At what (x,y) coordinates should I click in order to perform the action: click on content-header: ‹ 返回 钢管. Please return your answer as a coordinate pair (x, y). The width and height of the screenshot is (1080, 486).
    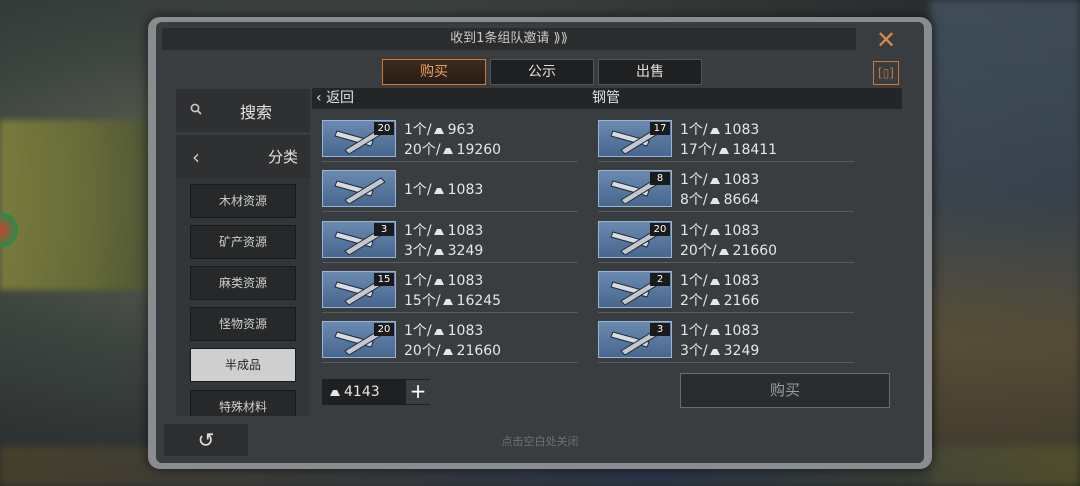
    Looking at the image, I should click on (607, 98).